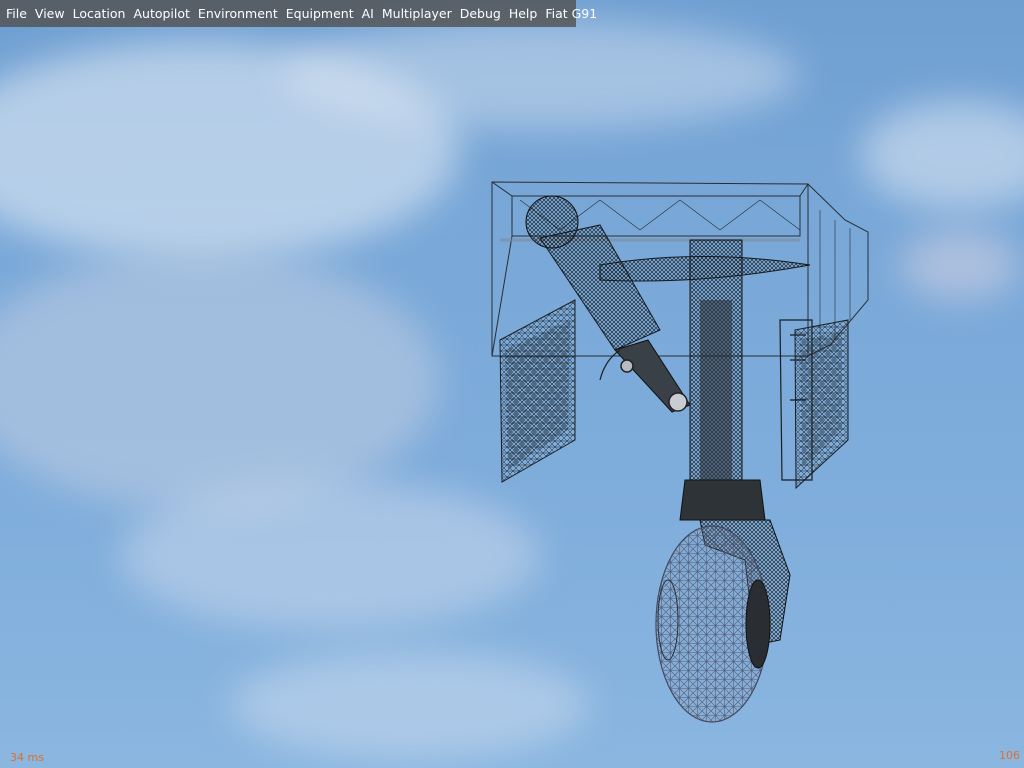 This screenshot has width=1024, height=768. Describe the element at coordinates (161, 13) in the screenshot. I see `menu-autopilot: Autopilot` at that location.